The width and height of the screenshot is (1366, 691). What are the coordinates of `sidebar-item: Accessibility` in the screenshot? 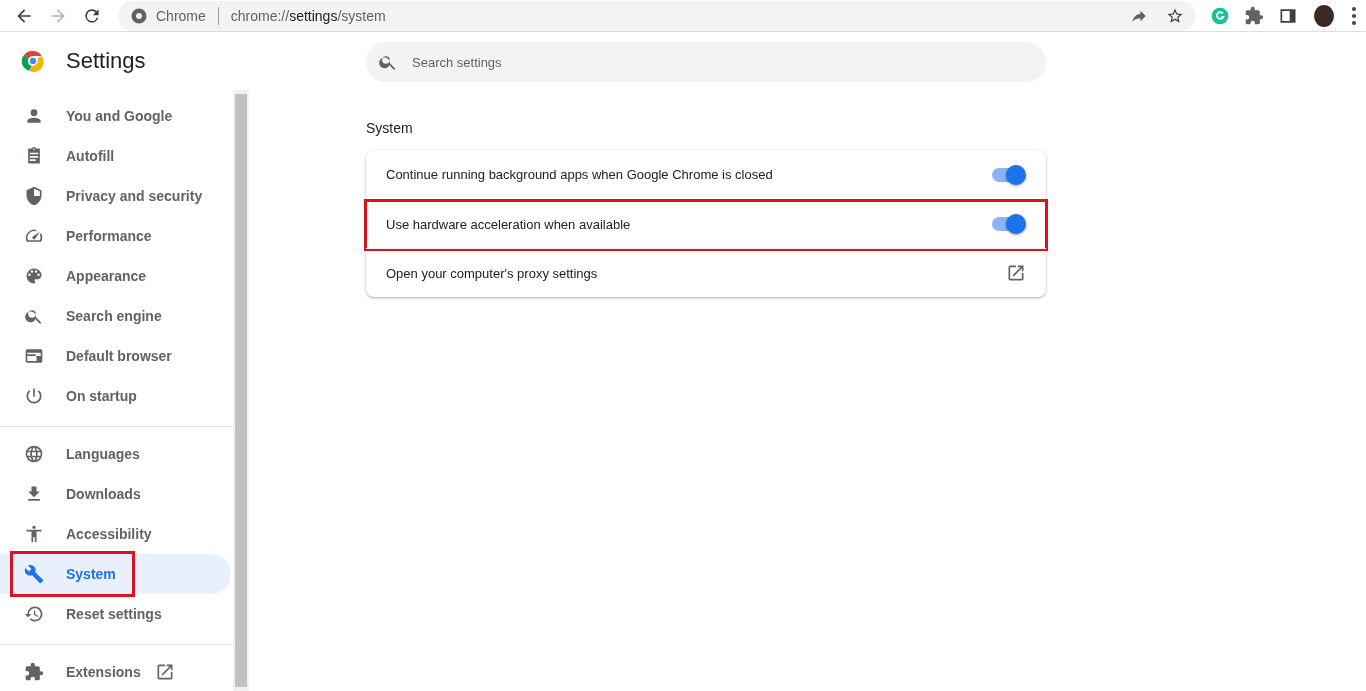 It's located at (115, 534).